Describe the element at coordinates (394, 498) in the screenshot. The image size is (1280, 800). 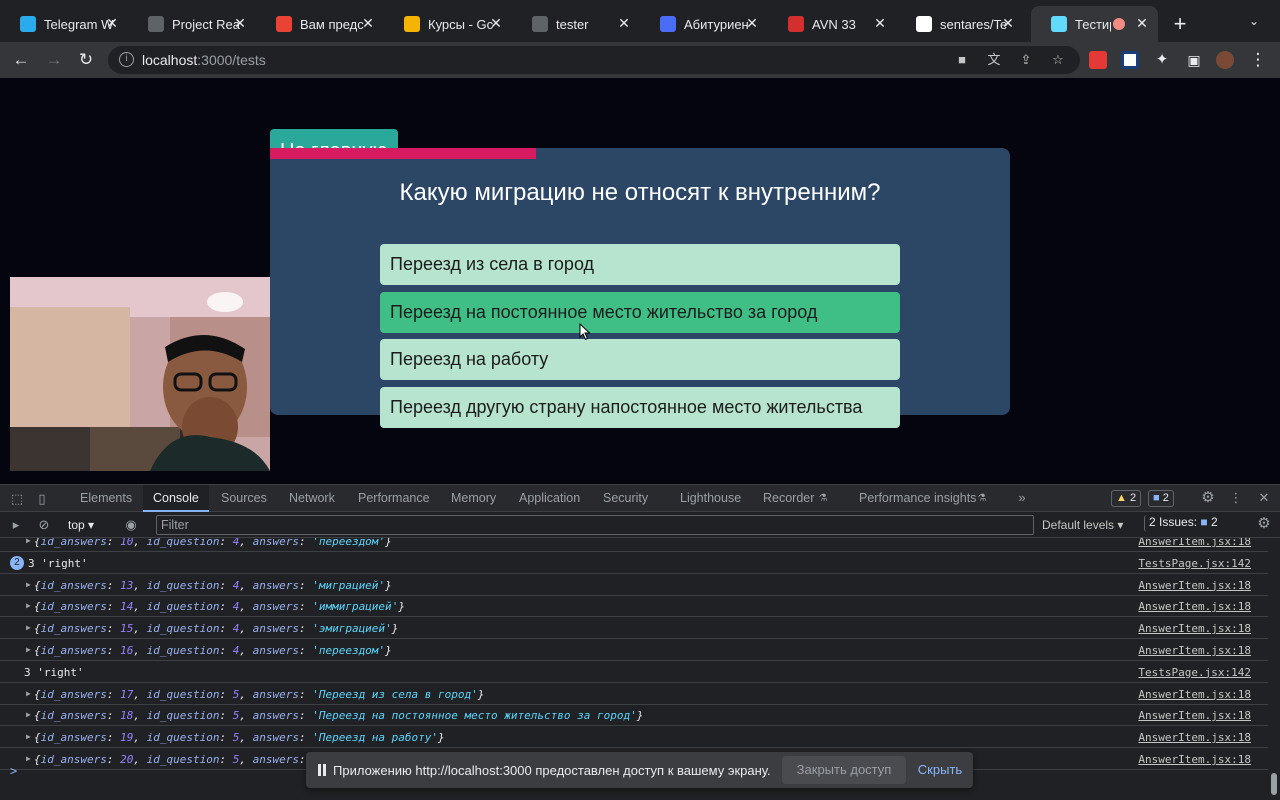
I see `devtools-tab-performance: Performance` at that location.